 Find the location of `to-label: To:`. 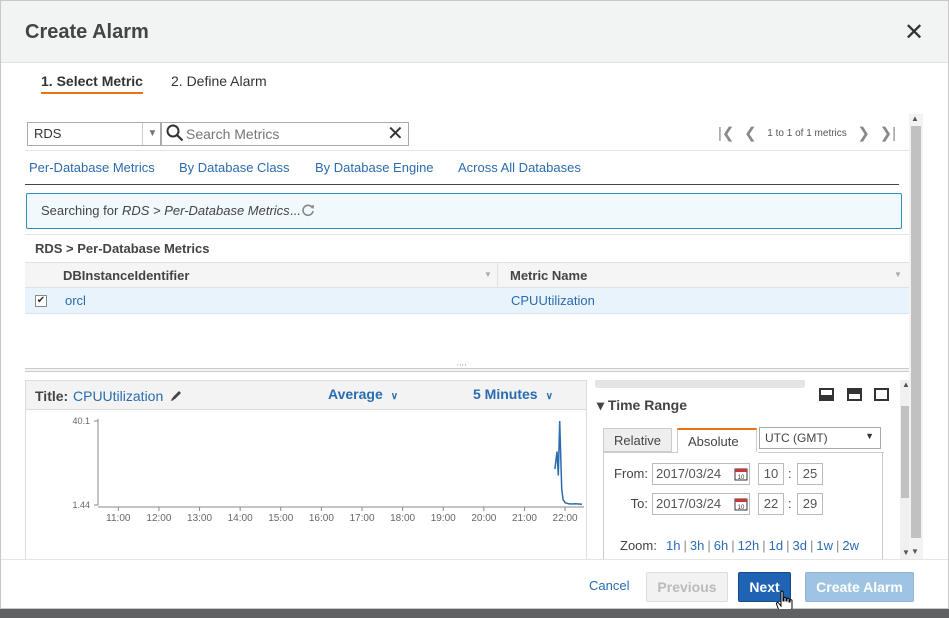

to-label: To: is located at coordinates (639, 503).